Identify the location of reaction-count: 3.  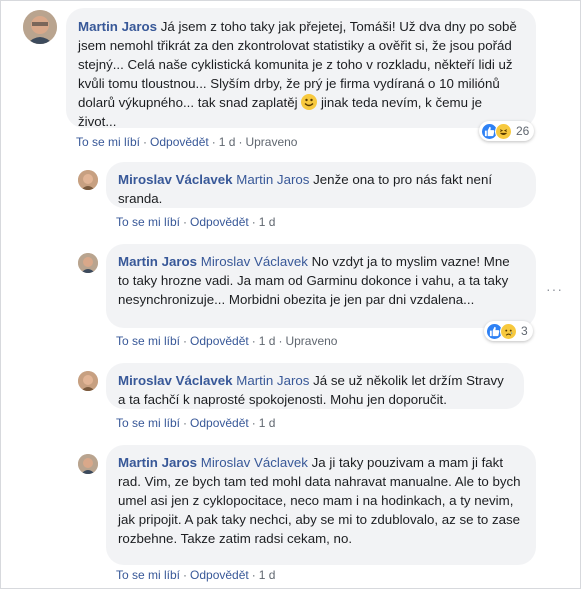
(524, 331).